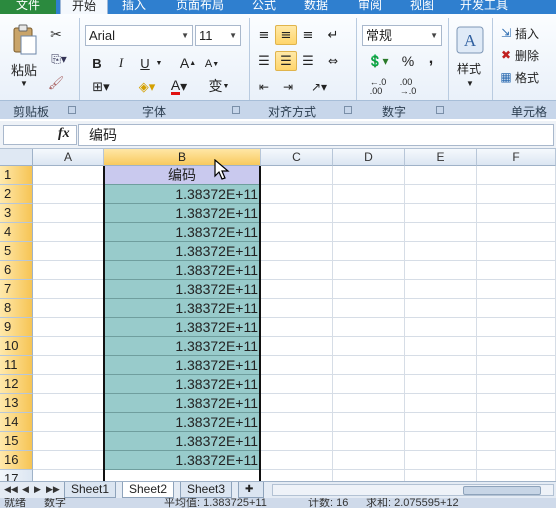  What do you see at coordinates (16, 232) in the screenshot?
I see `row-header: 4` at bounding box center [16, 232].